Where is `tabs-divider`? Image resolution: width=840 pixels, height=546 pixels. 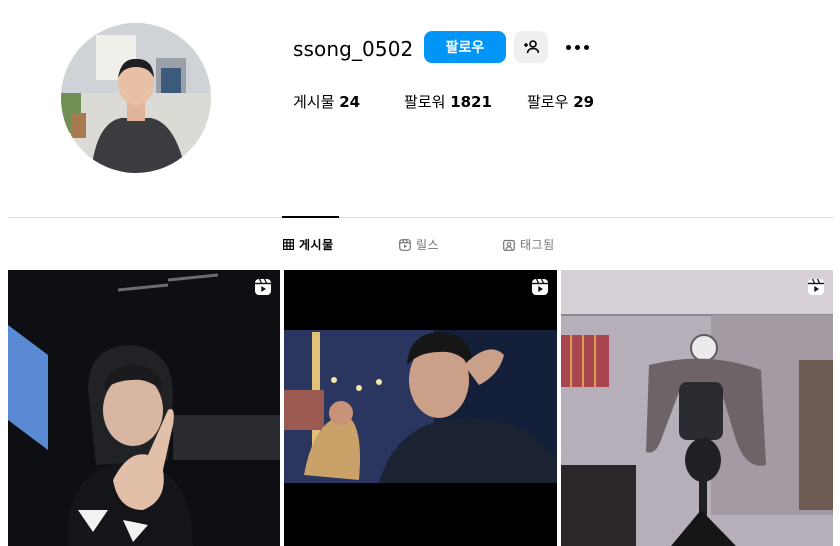 tabs-divider is located at coordinates (420, 217).